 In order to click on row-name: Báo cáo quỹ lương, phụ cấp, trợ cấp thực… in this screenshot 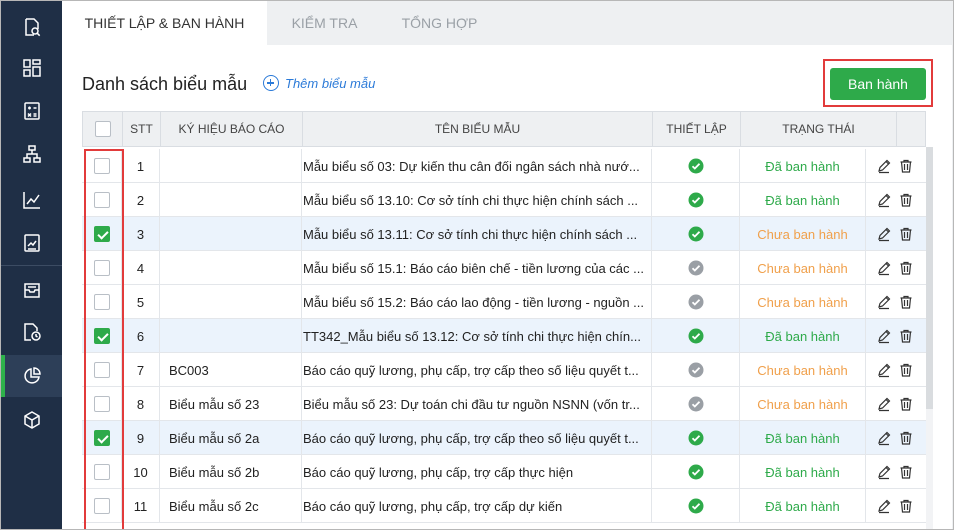, I will do `click(473, 472)`.